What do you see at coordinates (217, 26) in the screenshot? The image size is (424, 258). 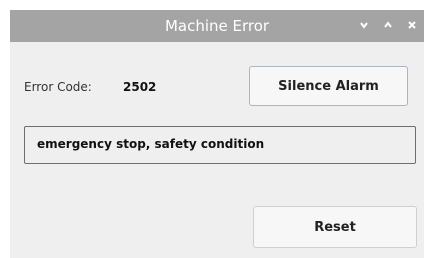 I see `title-bar: Machine Error` at bounding box center [217, 26].